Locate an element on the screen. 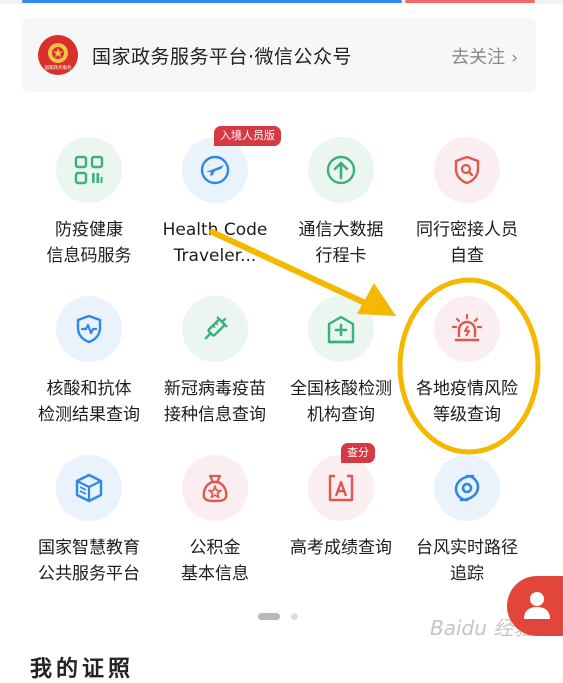 This screenshot has height=683, width=563. qr-code-icon is located at coordinates (89, 170).